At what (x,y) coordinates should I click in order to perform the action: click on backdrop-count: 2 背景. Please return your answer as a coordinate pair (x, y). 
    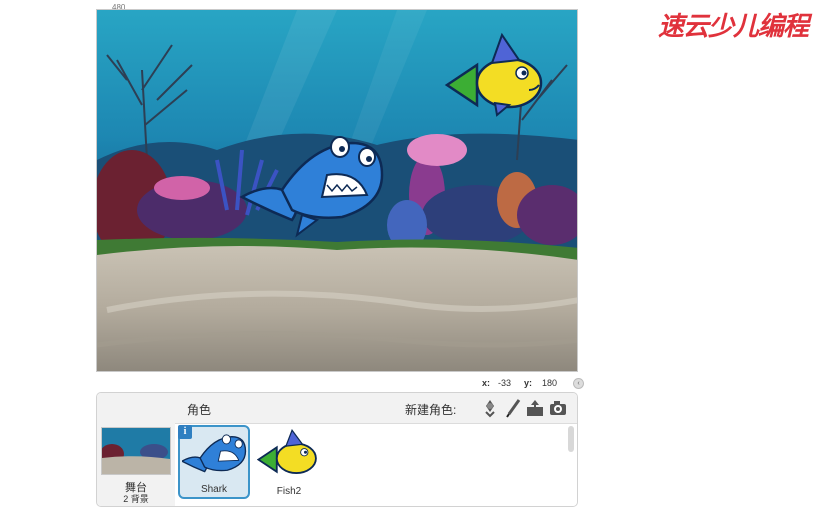
    Looking at the image, I should click on (136, 499).